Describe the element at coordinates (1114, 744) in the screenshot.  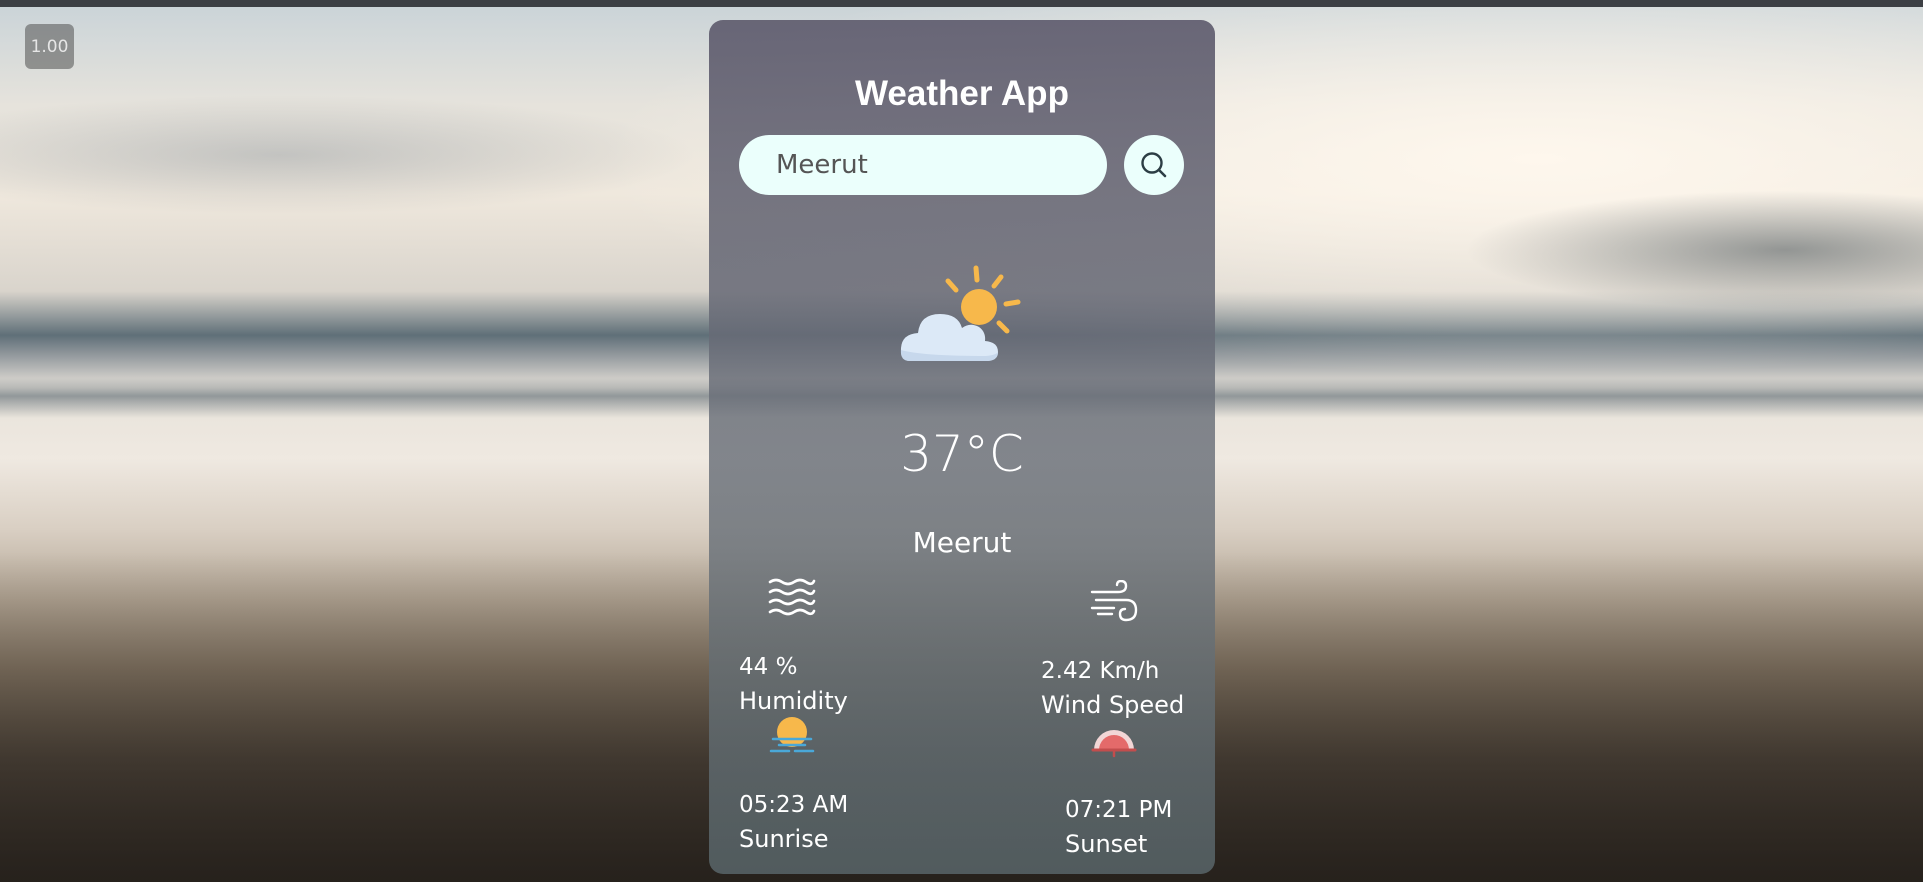
I see `sunset-icon` at that location.